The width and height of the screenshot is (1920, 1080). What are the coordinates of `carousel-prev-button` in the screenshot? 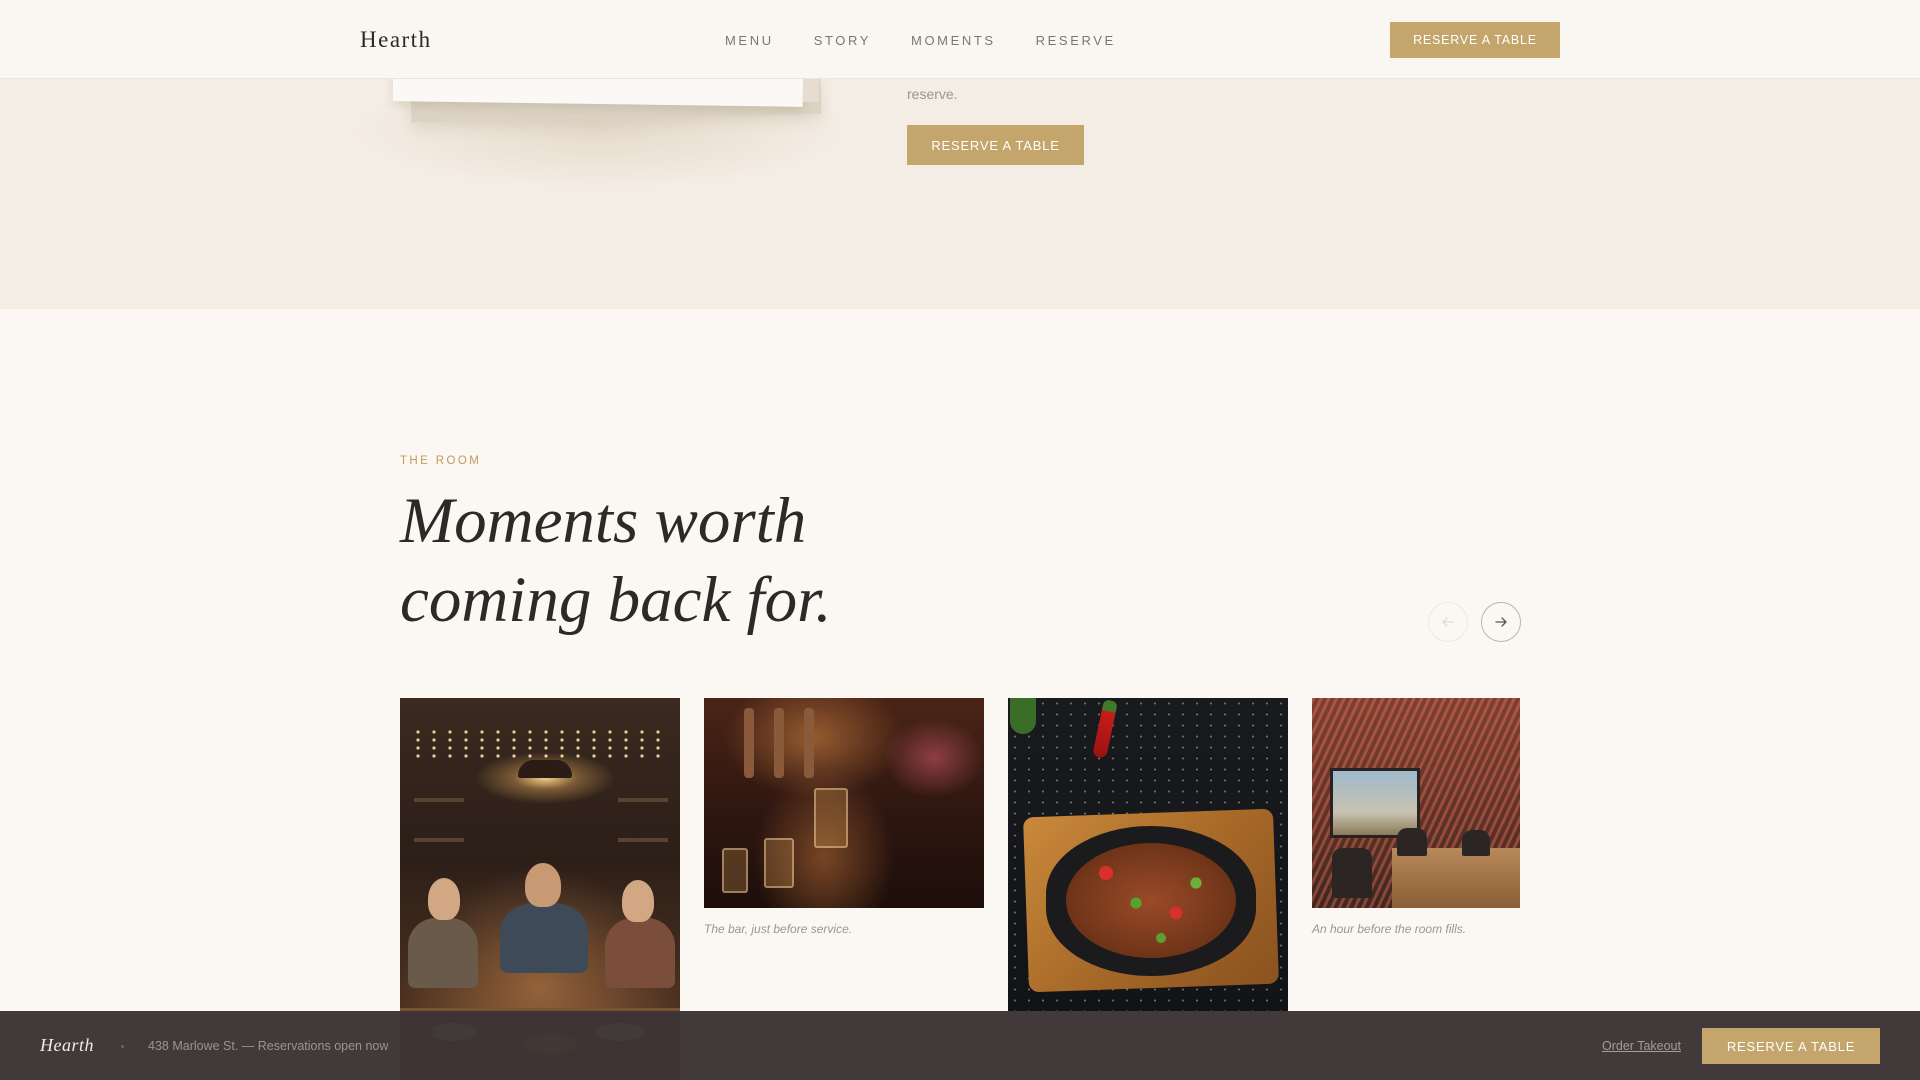 It's located at (1448, 622).